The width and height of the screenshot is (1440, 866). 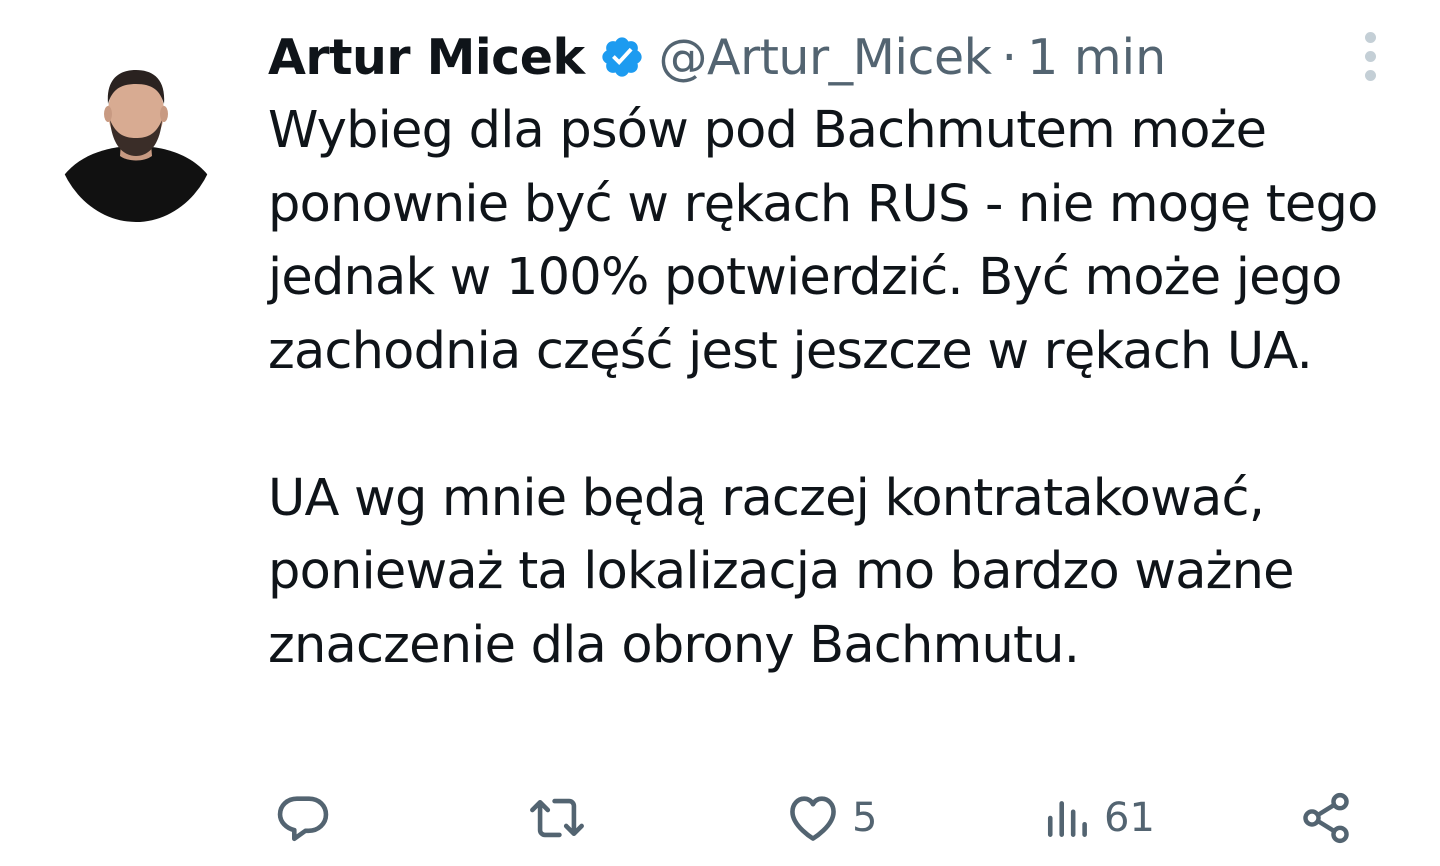 I want to click on reply-icon, so click(x=303, y=818).